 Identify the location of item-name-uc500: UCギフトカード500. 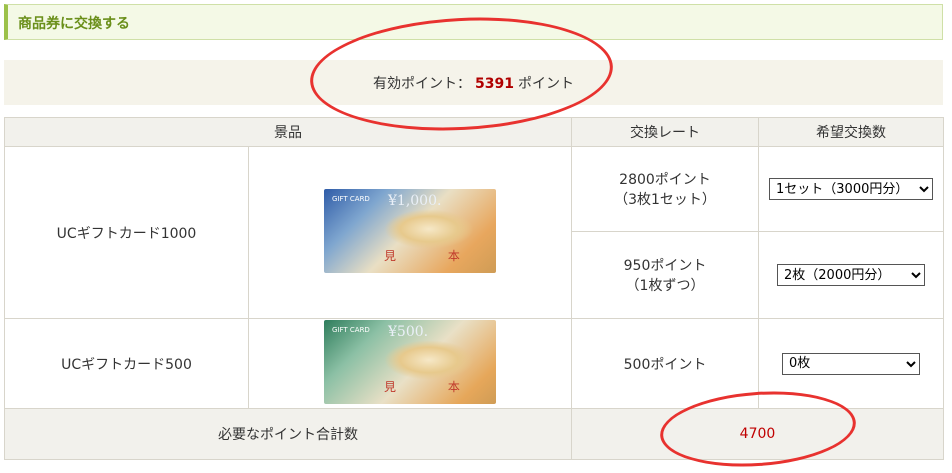
(126, 363).